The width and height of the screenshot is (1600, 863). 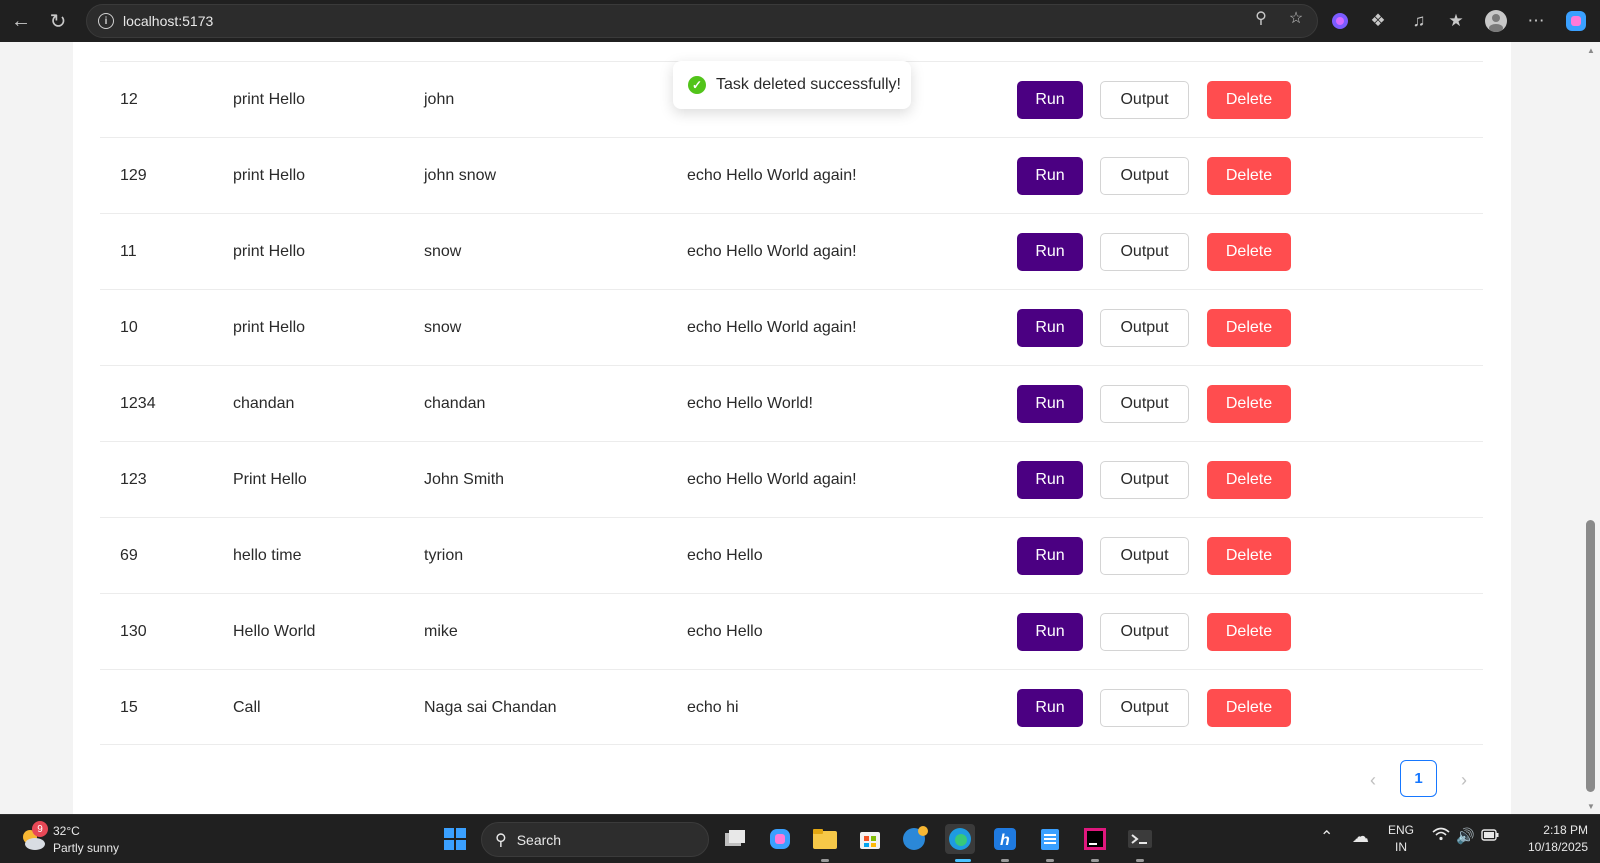 I want to click on extensions-icon: ❖, so click(x=1378, y=21).